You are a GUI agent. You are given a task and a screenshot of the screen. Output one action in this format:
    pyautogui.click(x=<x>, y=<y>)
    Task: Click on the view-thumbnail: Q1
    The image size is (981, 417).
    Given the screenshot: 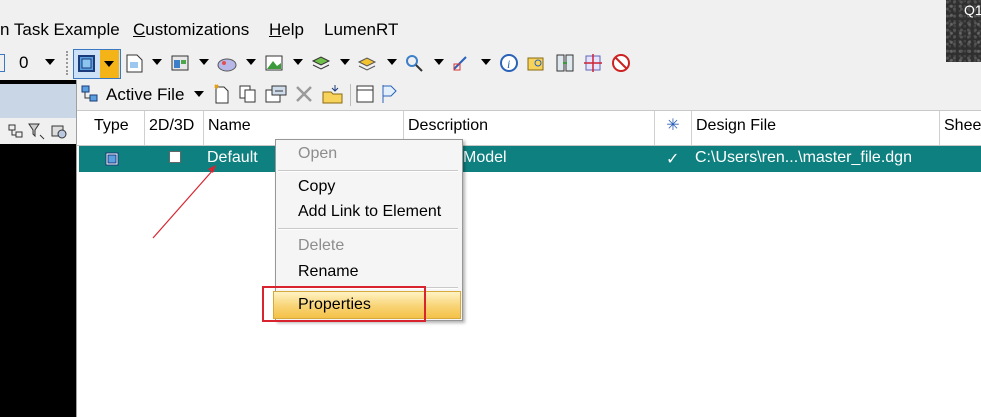 What is the action you would take?
    pyautogui.click(x=963, y=31)
    